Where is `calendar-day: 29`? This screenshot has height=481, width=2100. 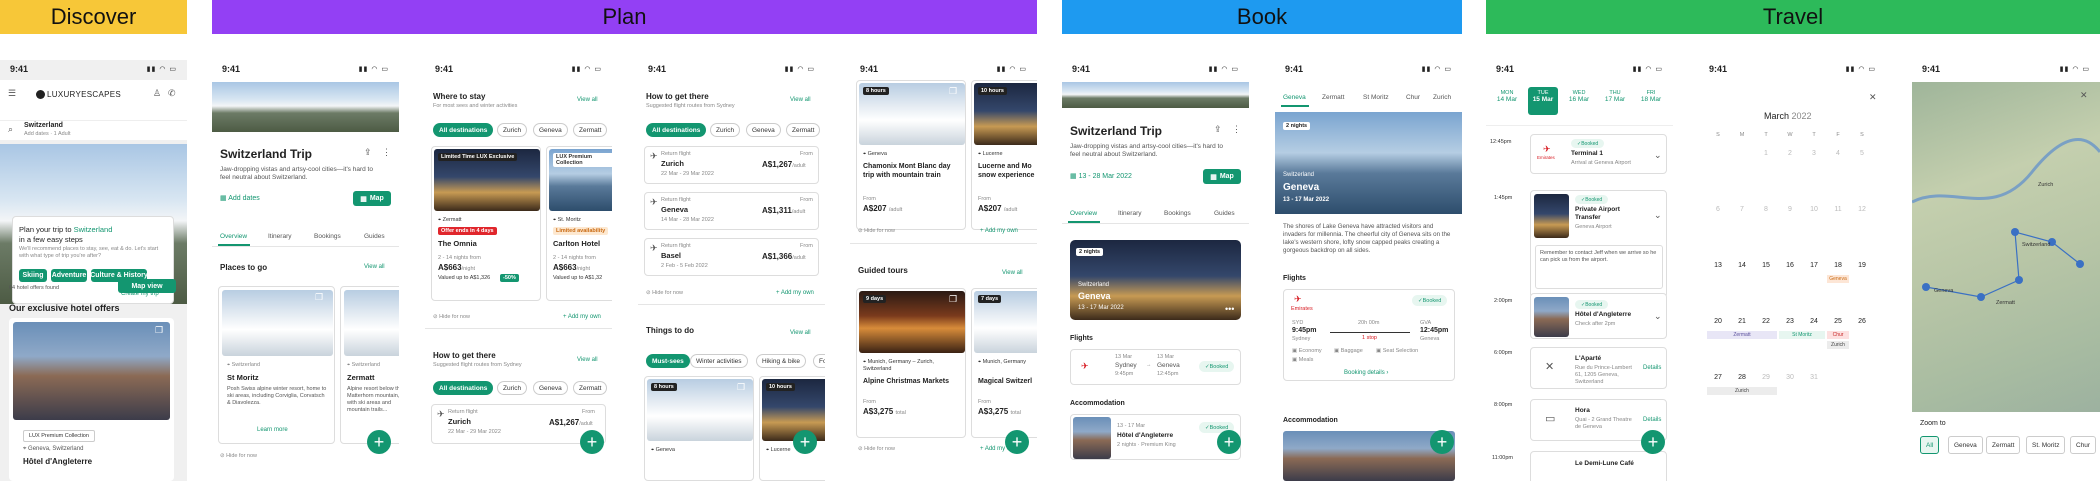
calendar-day: 29 is located at coordinates (1766, 377).